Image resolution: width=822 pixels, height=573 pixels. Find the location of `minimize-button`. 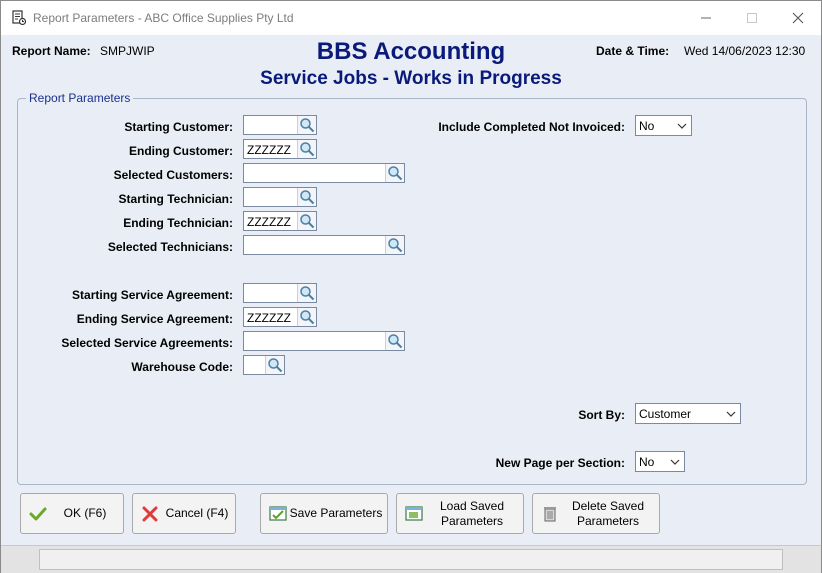

minimize-button is located at coordinates (706, 18).